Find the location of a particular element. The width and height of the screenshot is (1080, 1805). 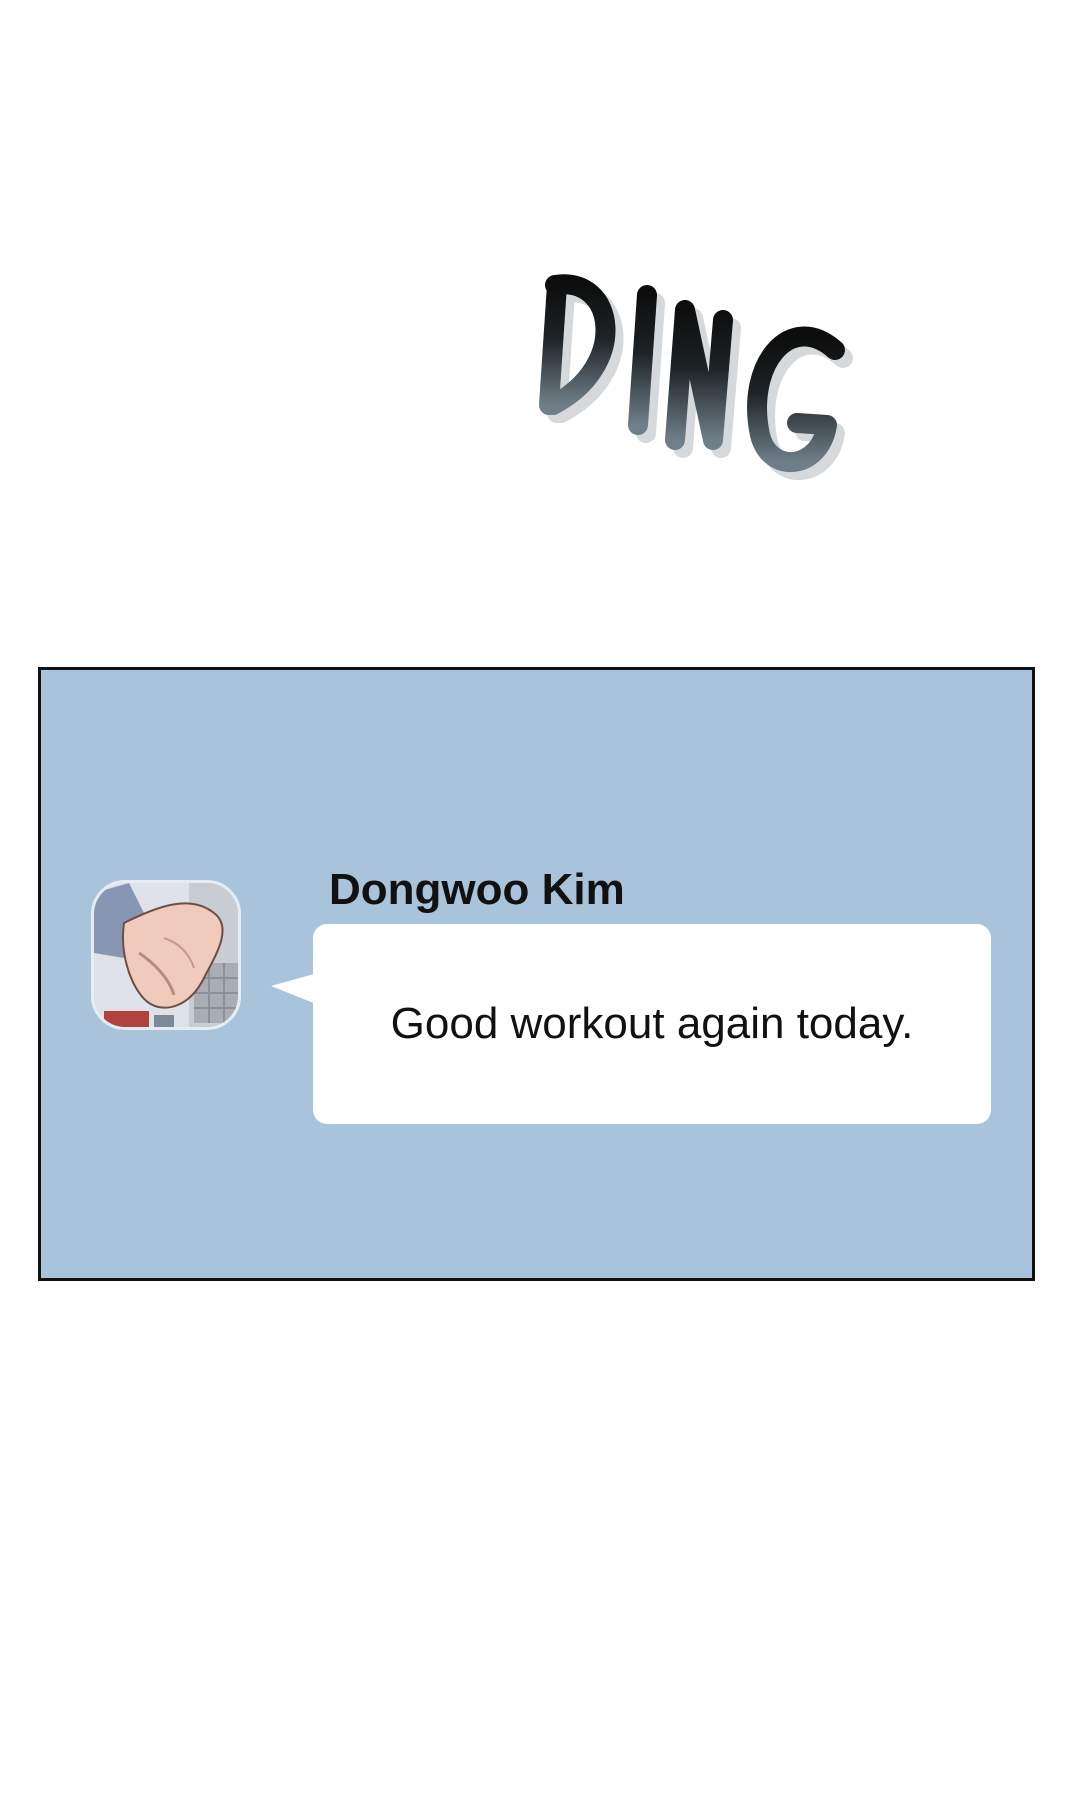

sender-avatar is located at coordinates (166, 955).